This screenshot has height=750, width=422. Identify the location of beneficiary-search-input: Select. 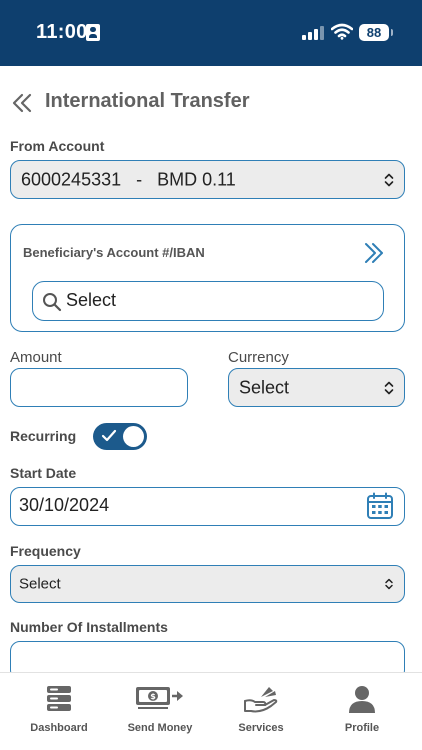
(208, 301).